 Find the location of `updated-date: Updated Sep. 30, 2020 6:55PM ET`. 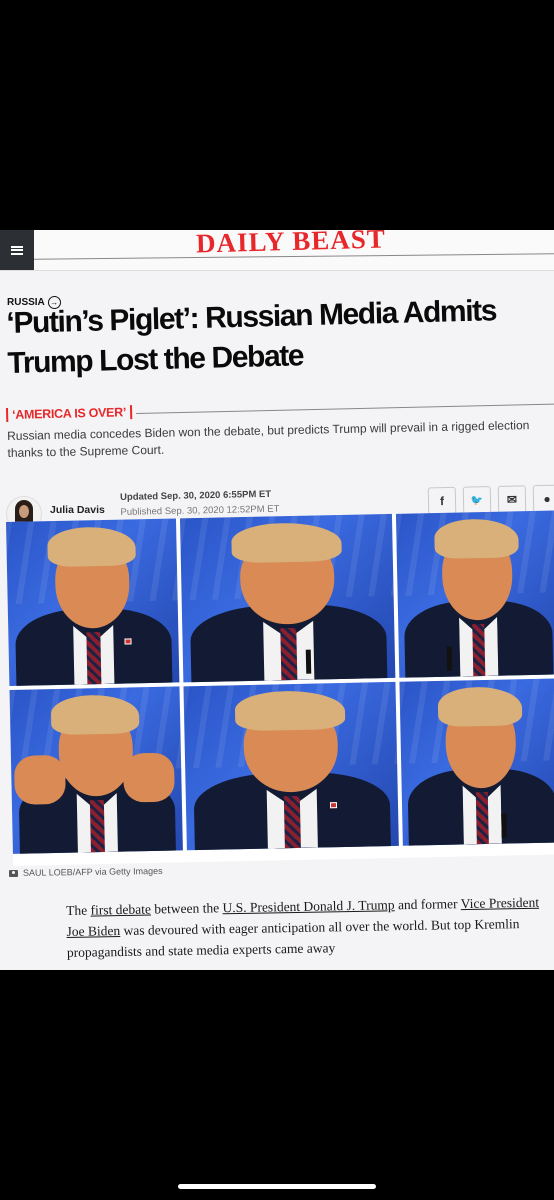

updated-date: Updated Sep. 30, 2020 6:55PM ET is located at coordinates (196, 495).